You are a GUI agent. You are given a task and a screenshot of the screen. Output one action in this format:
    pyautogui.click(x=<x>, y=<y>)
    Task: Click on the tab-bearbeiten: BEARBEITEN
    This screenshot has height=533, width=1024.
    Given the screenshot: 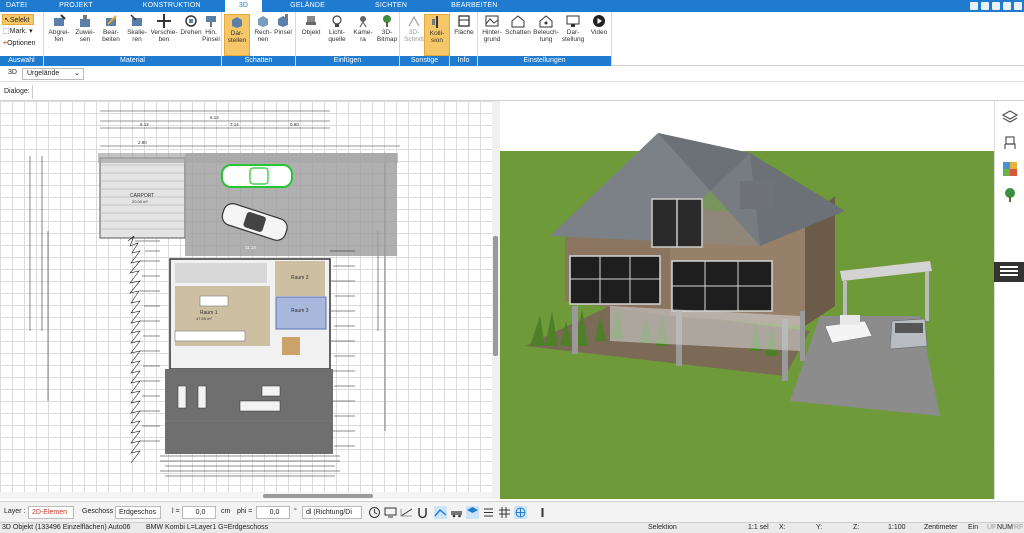 What is the action you would take?
    pyautogui.click(x=474, y=6)
    